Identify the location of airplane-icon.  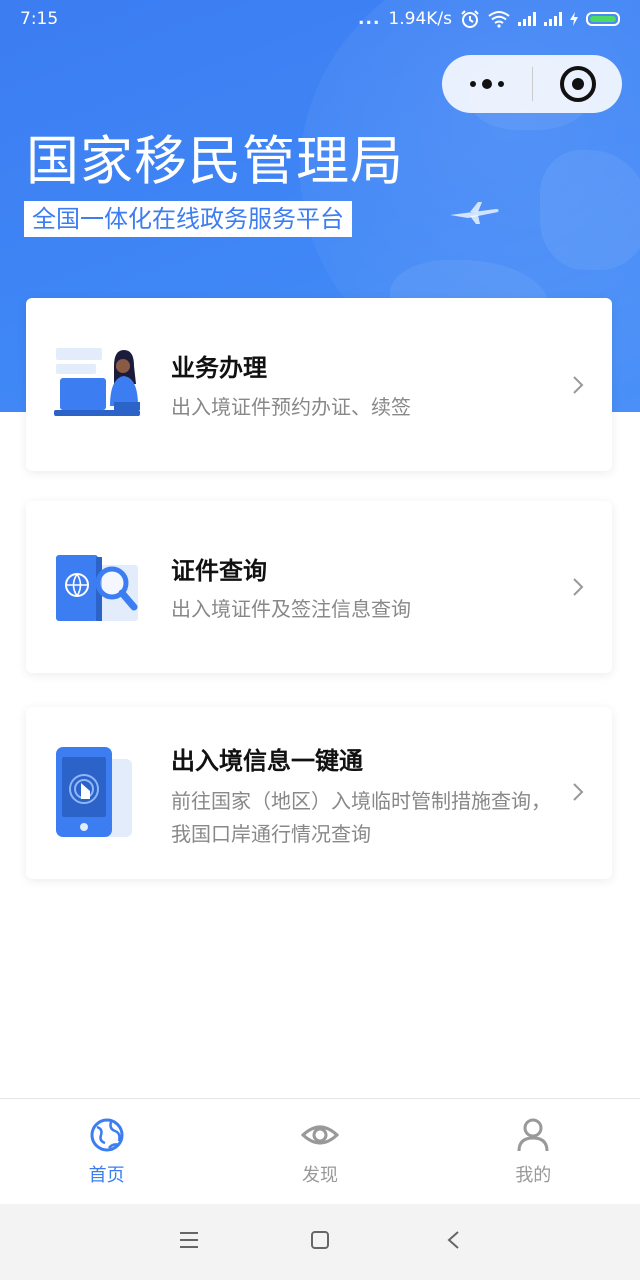
(474, 213).